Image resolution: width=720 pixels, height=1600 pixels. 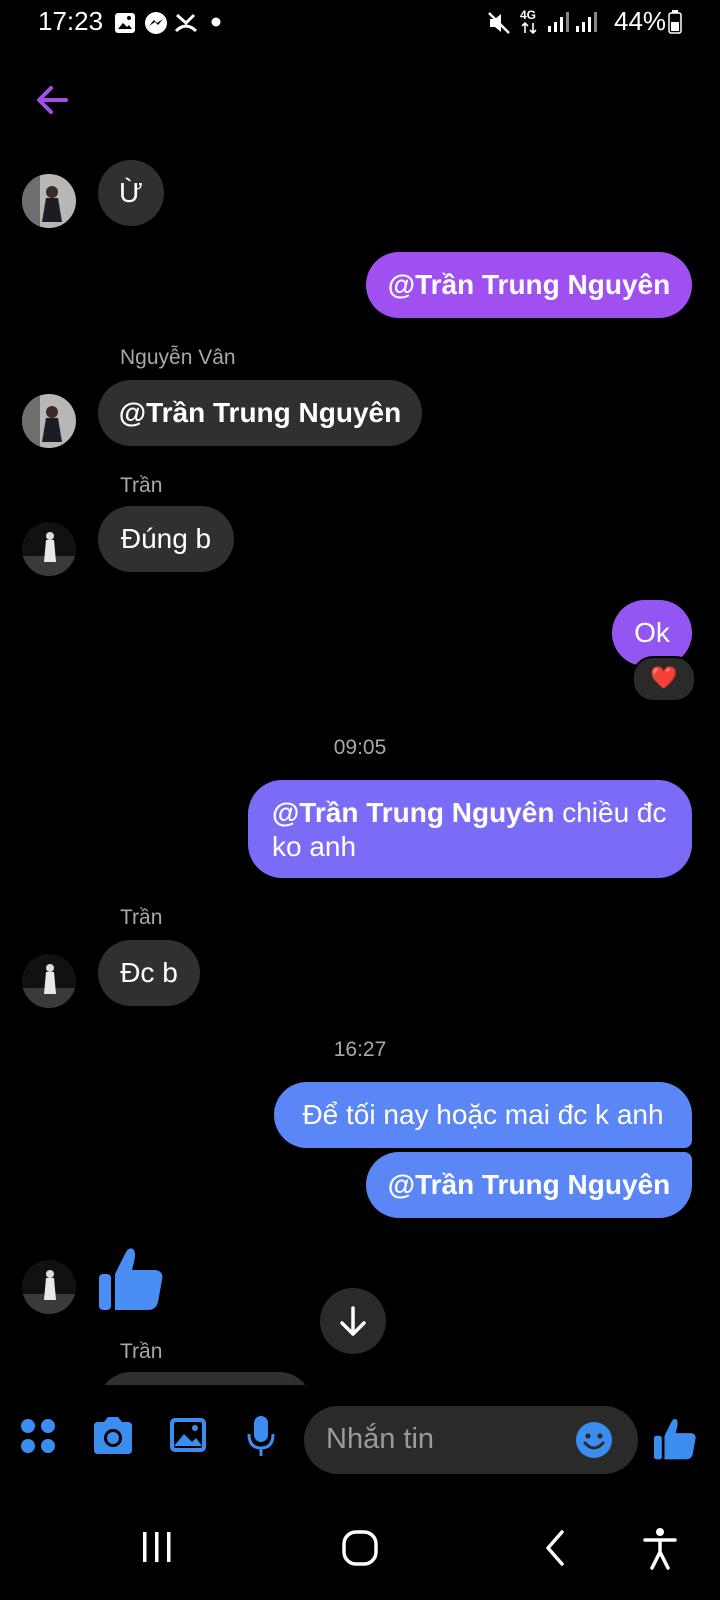 What do you see at coordinates (360, 1049) in the screenshot?
I see `timestamp: 16:27` at bounding box center [360, 1049].